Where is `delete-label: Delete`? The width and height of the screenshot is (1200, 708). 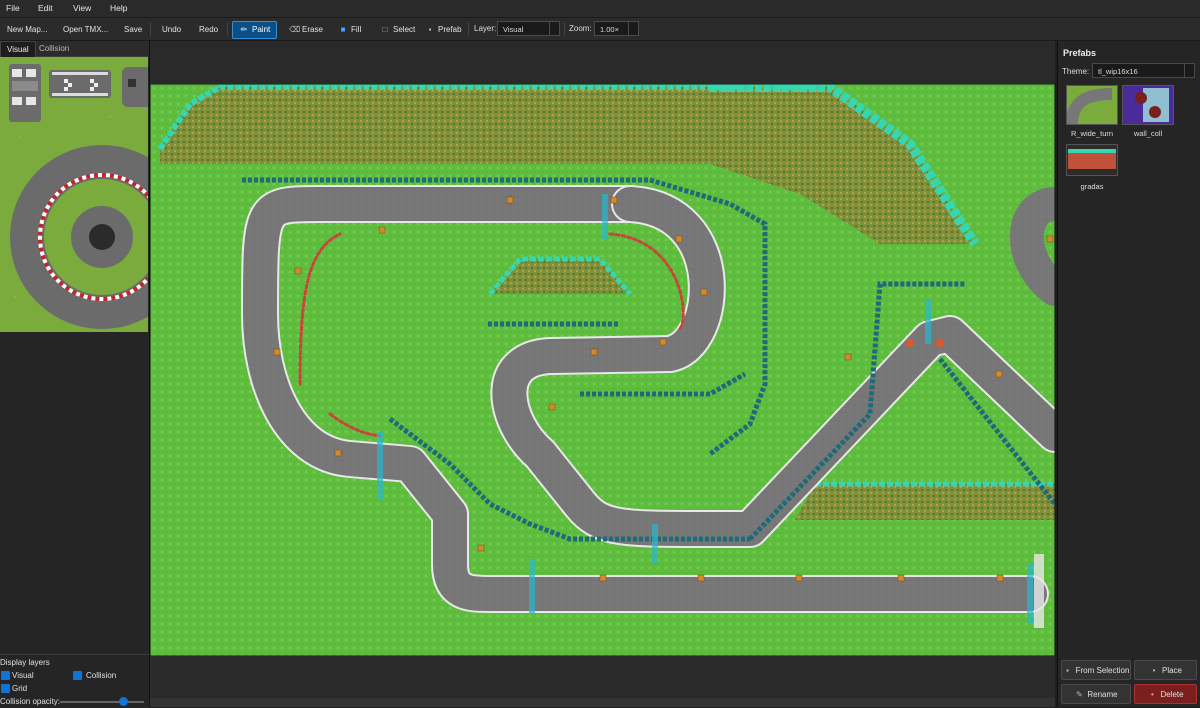 delete-label: Delete is located at coordinates (1172, 694).